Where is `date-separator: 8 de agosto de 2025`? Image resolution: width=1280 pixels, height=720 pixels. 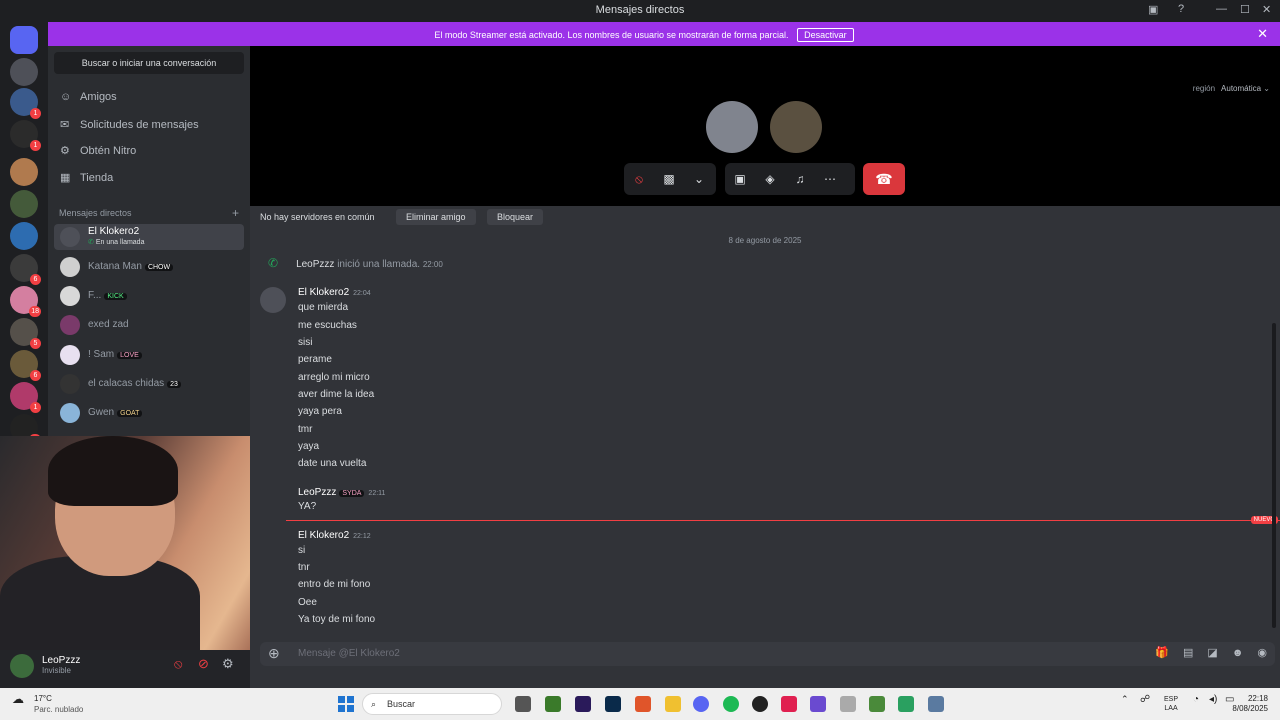
date-separator: 8 de agosto de 2025 is located at coordinates (765, 240).